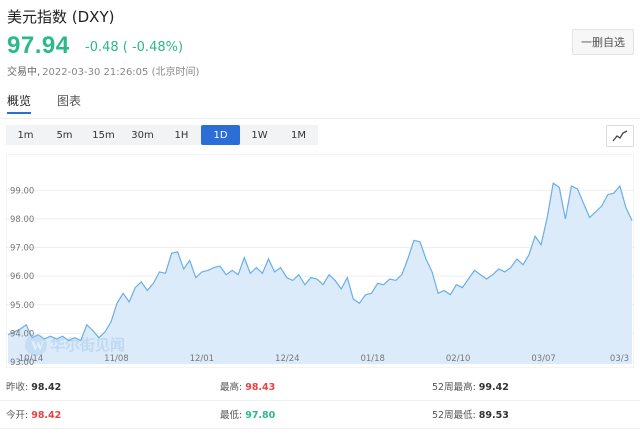 Image resolution: width=640 pixels, height=434 pixels. I want to click on stat-low: 最低: 97.80, so click(247, 414).